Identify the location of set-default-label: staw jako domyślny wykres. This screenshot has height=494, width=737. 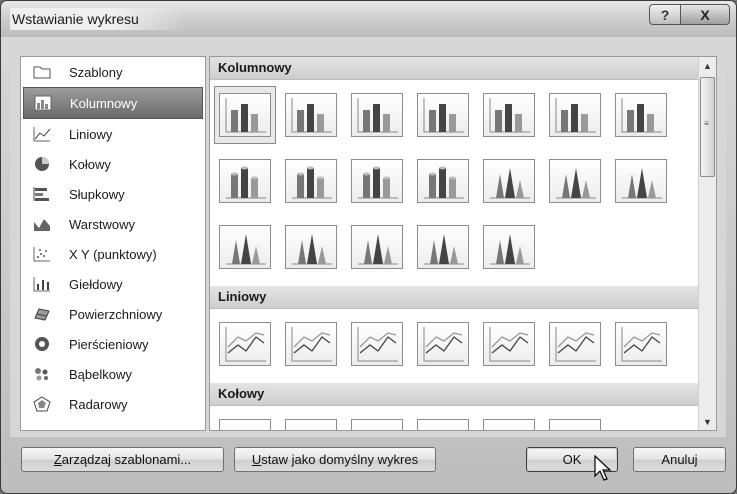
(340, 459).